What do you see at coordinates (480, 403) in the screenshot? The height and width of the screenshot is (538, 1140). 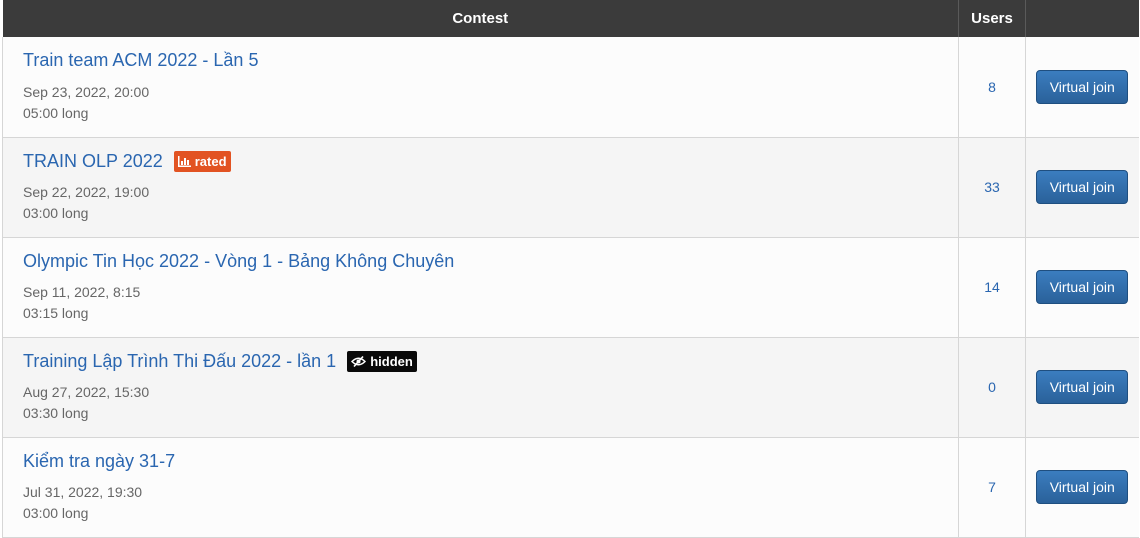 I see `contest-meta: Aug 27, 2022, 15:30 03:30 long` at bounding box center [480, 403].